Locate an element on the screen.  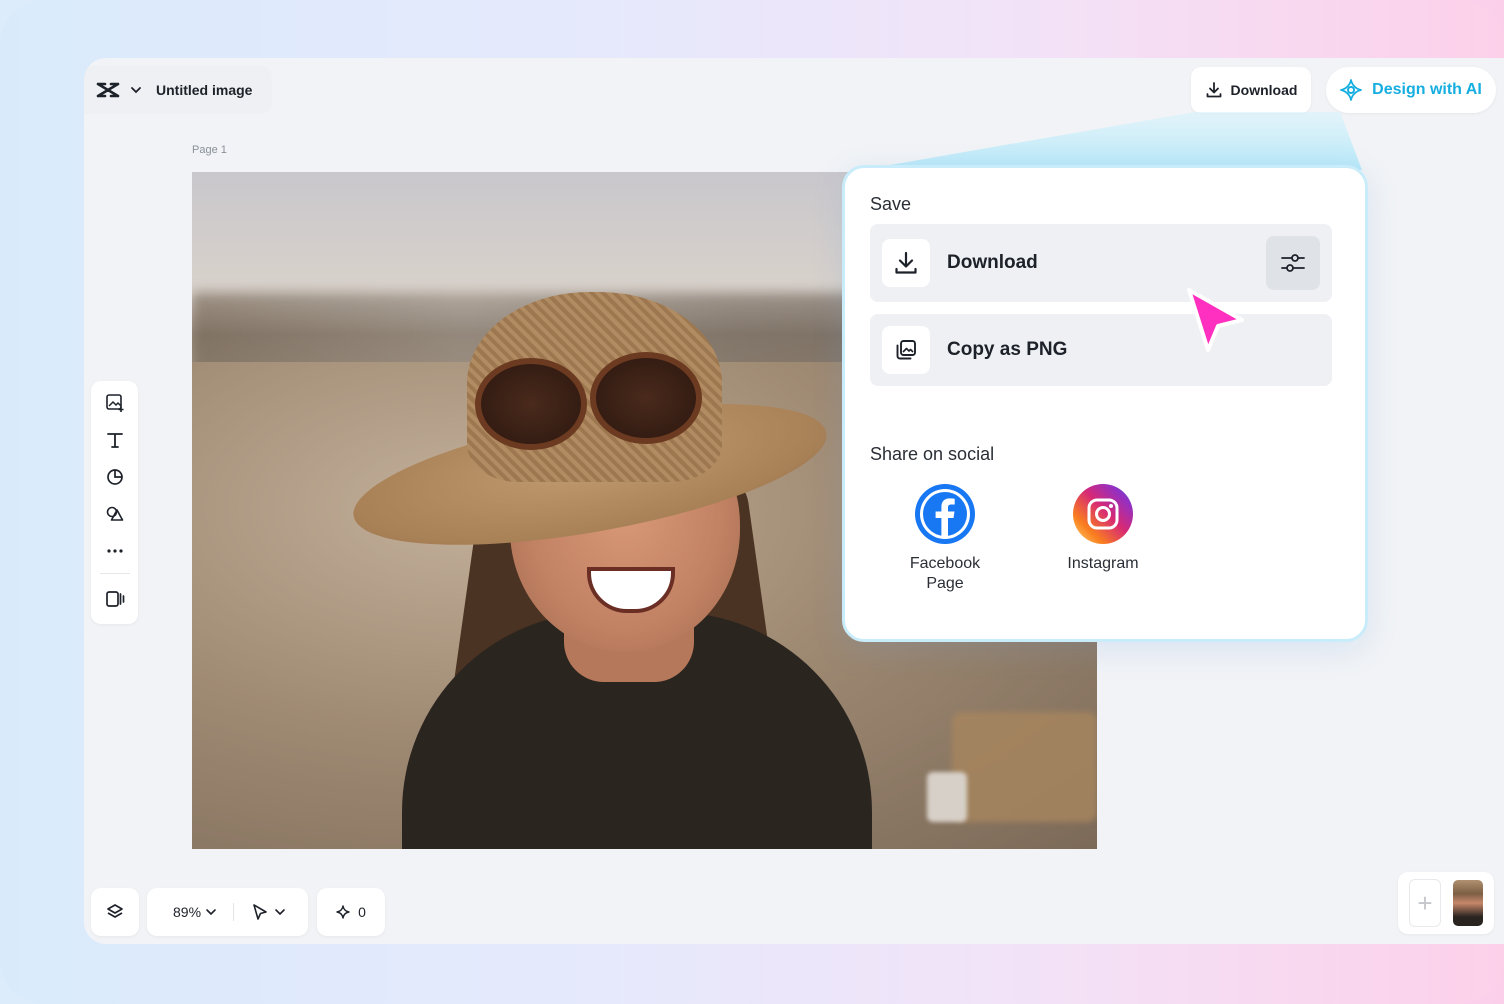
tool-rail is located at coordinates (114, 502).